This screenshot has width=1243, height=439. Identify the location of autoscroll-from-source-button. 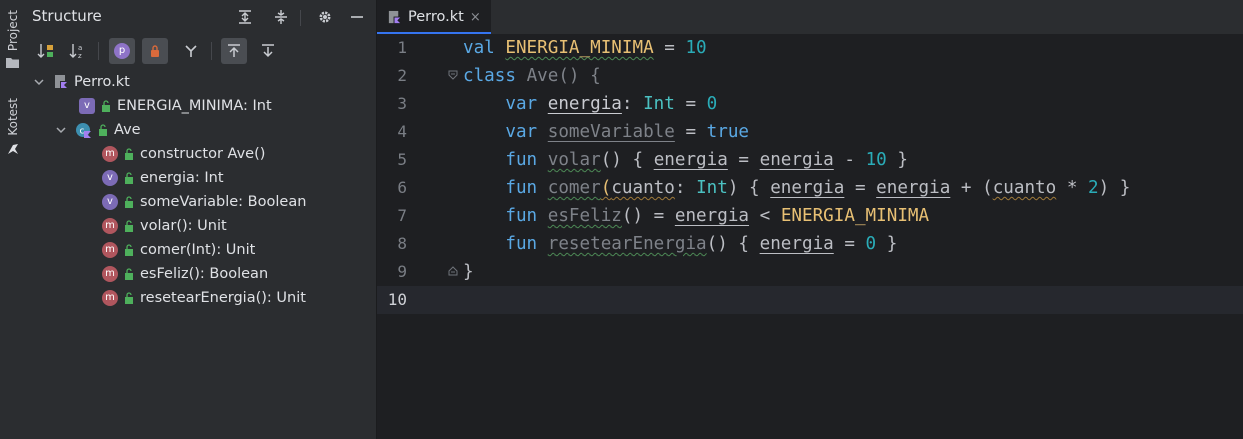
(268, 51).